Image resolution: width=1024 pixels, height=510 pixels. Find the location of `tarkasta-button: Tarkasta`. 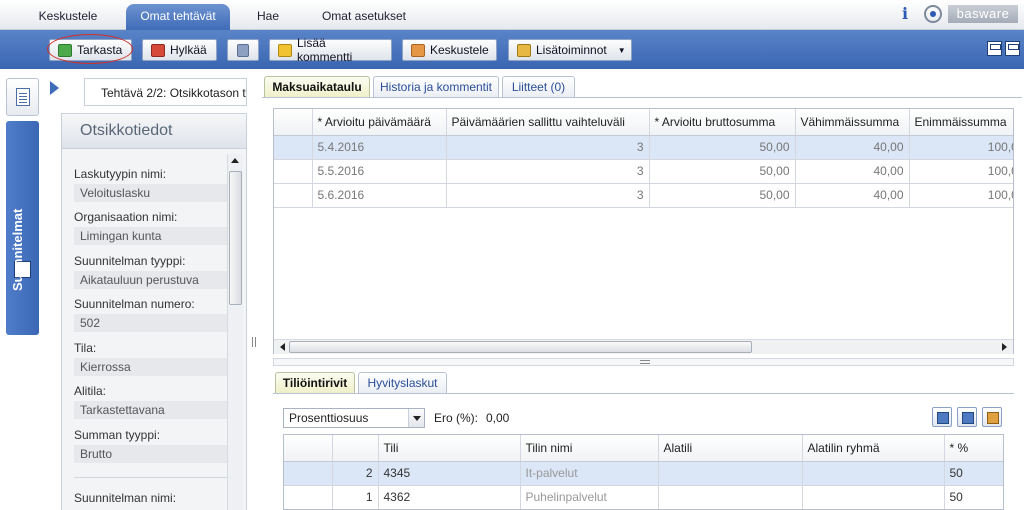

tarkasta-button: Tarkasta is located at coordinates (90, 50).